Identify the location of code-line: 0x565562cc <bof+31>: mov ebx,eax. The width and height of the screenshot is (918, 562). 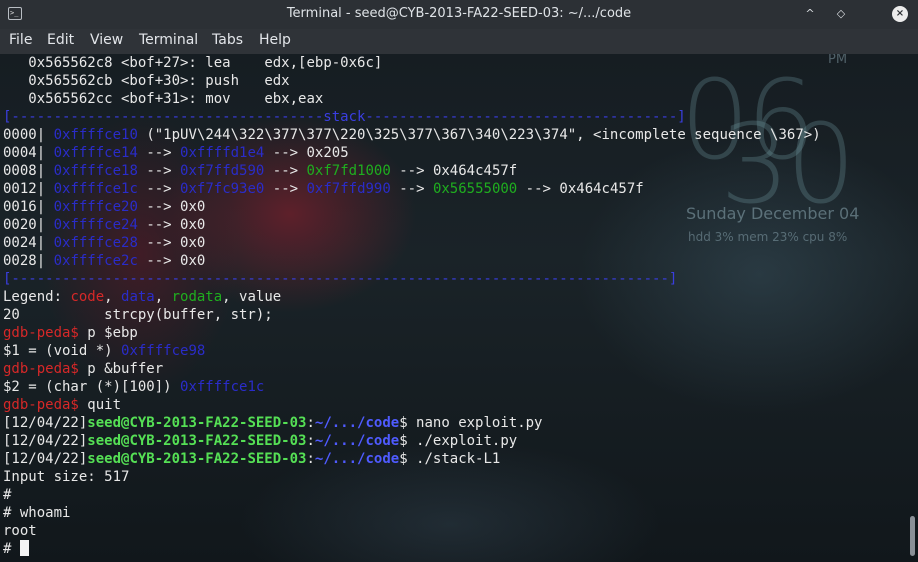
(163, 99).